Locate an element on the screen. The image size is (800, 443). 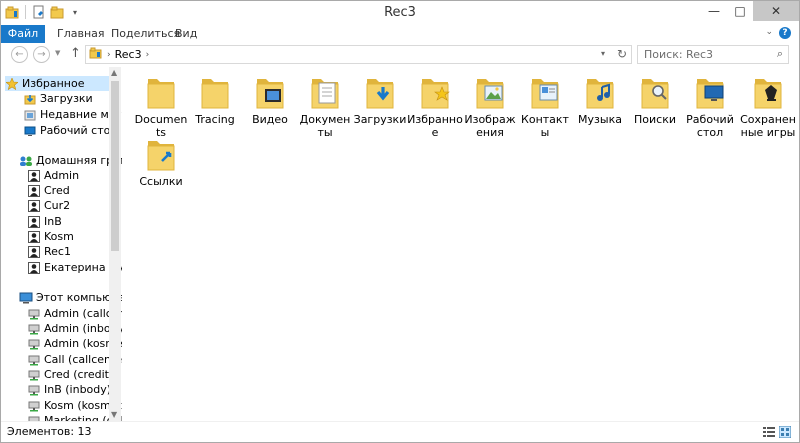
folder-item-documents-ru: Документы is located at coordinates (325, 106).